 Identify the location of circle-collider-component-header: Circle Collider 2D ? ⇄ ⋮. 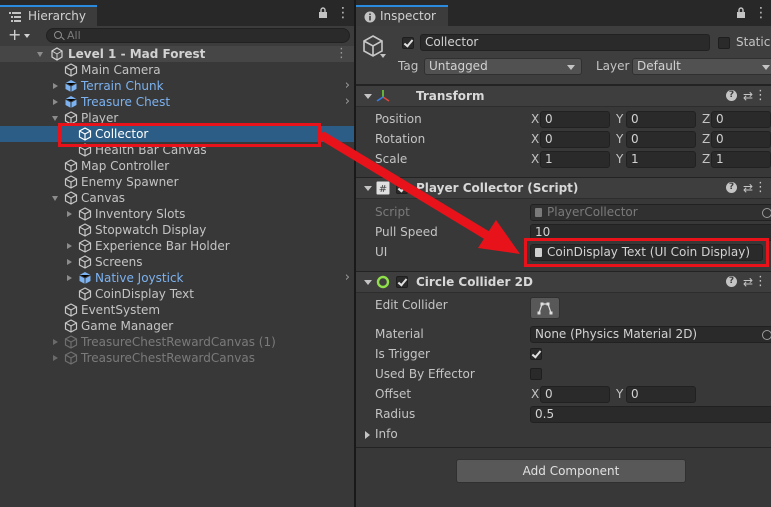
(563, 282).